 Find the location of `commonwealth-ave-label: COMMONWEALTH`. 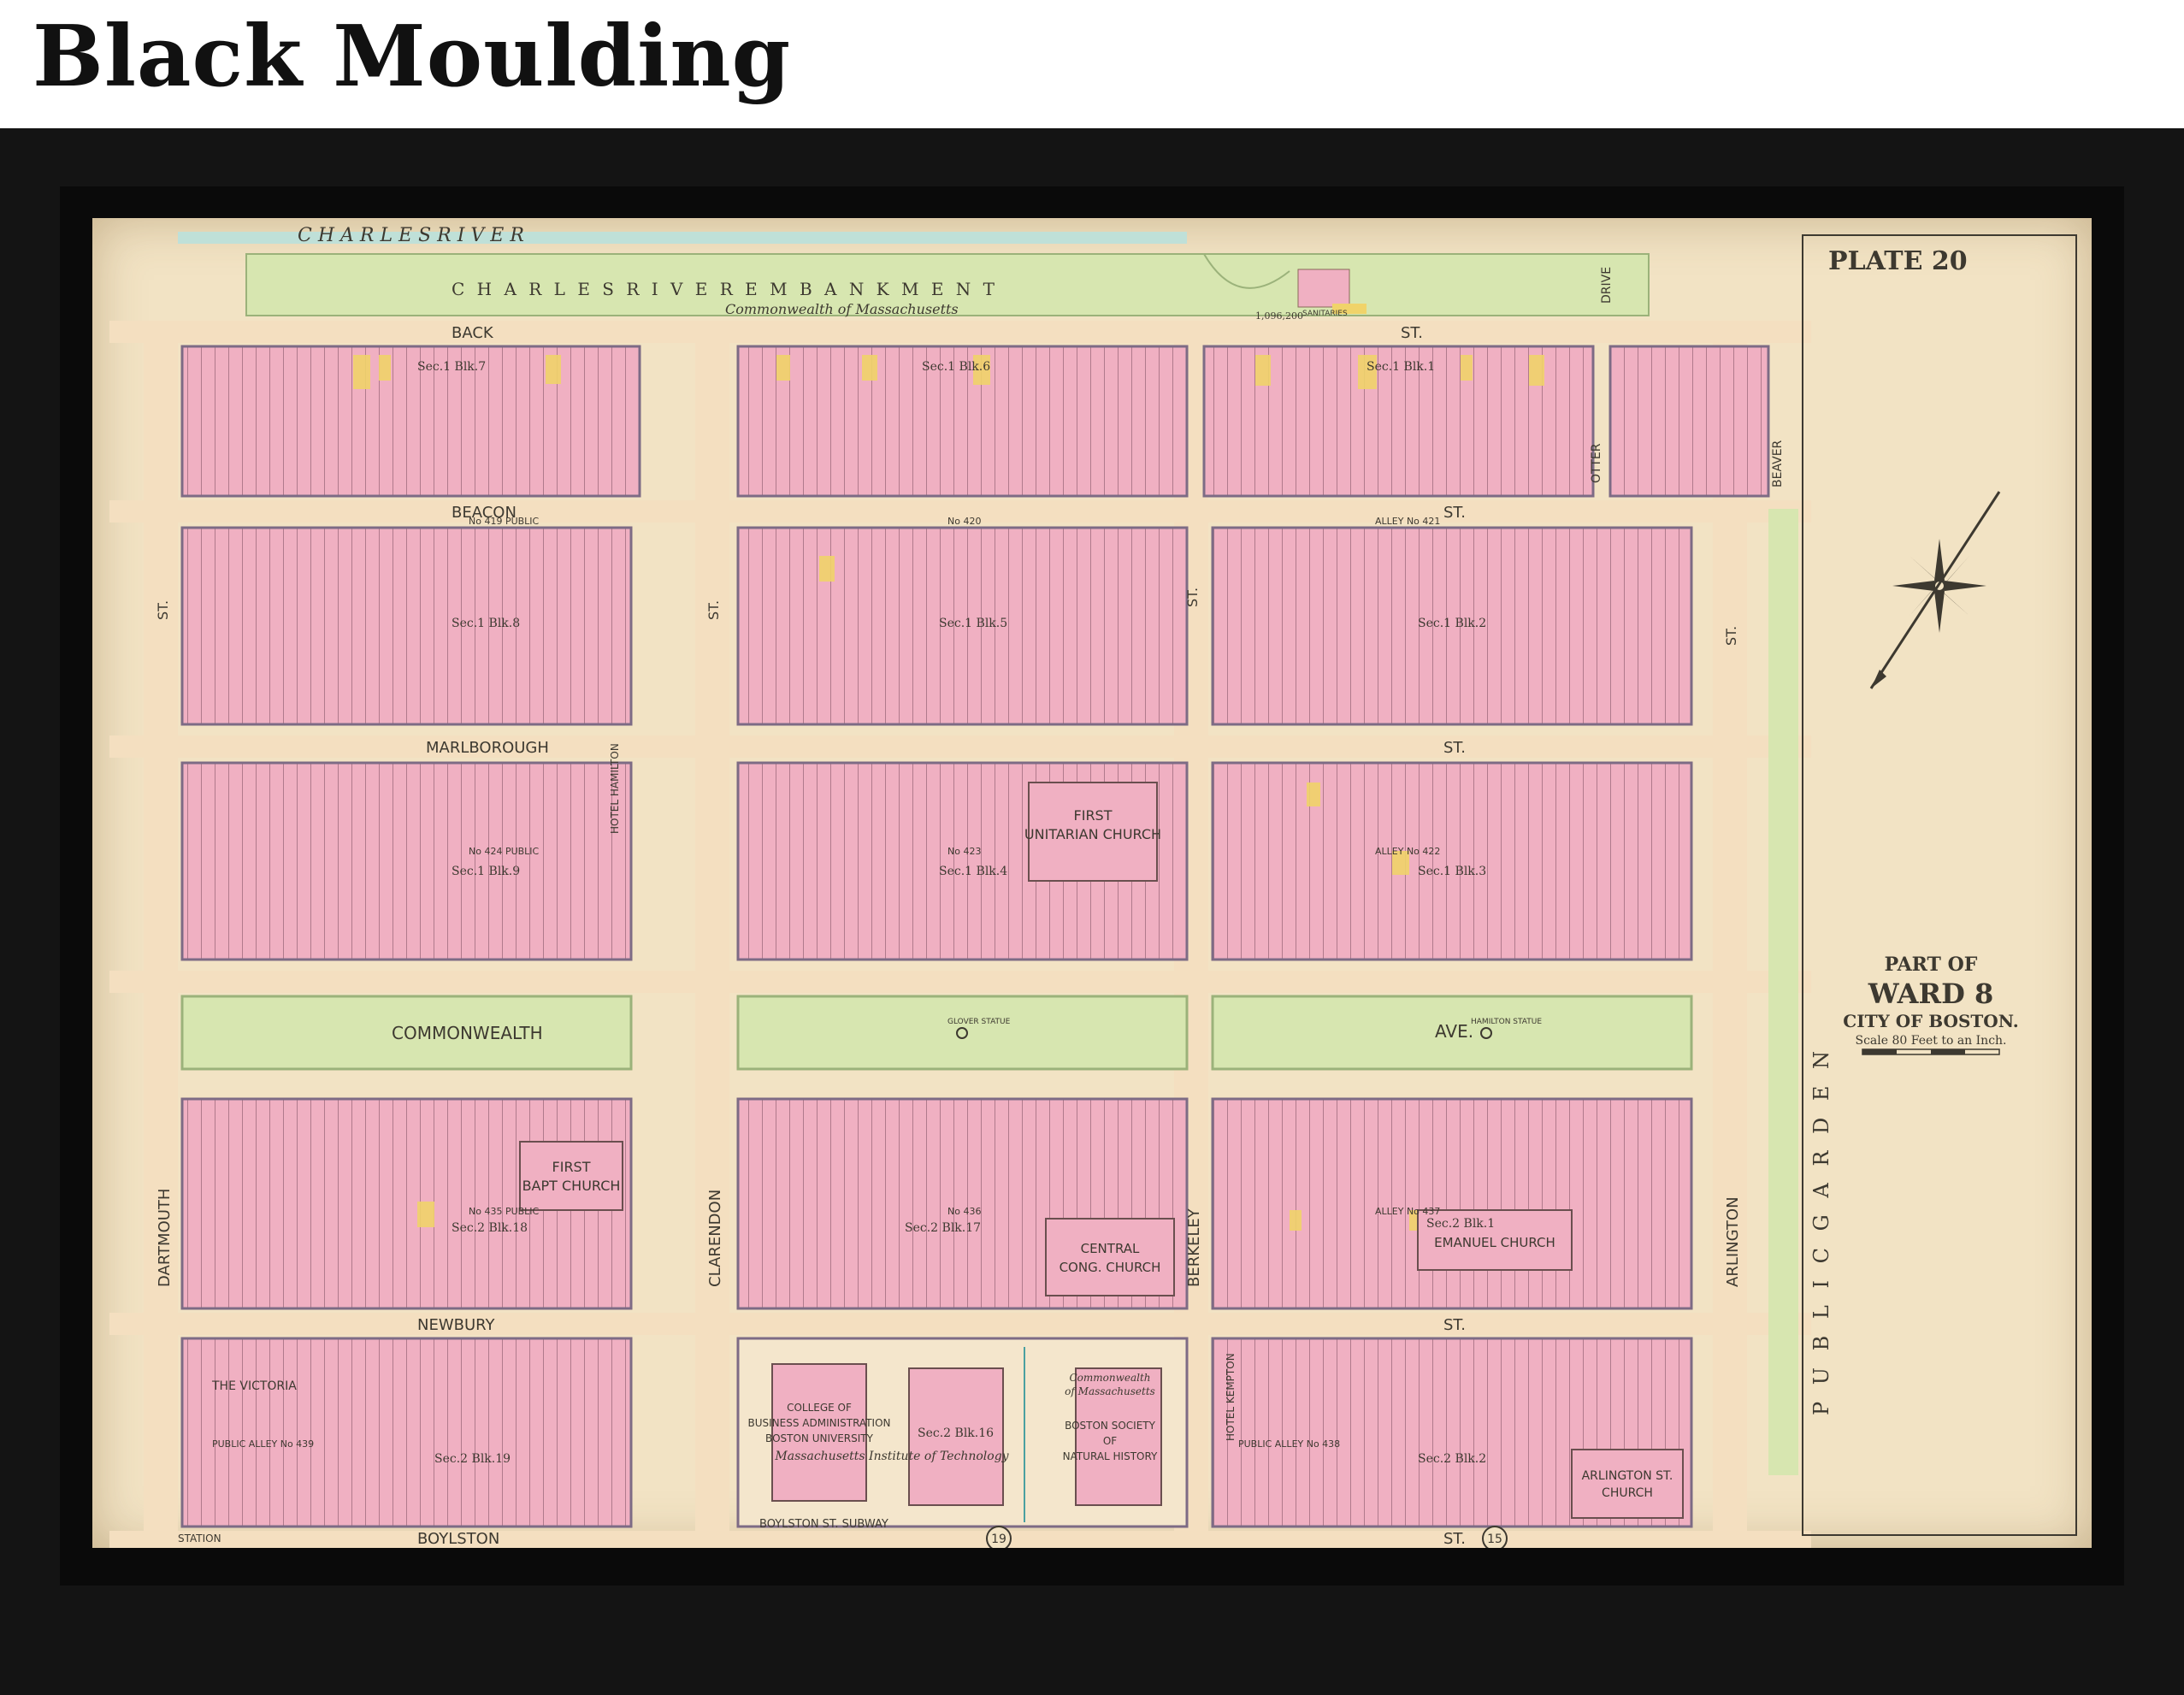

commonwealth-ave-label: COMMONWEALTH is located at coordinates (467, 1033).